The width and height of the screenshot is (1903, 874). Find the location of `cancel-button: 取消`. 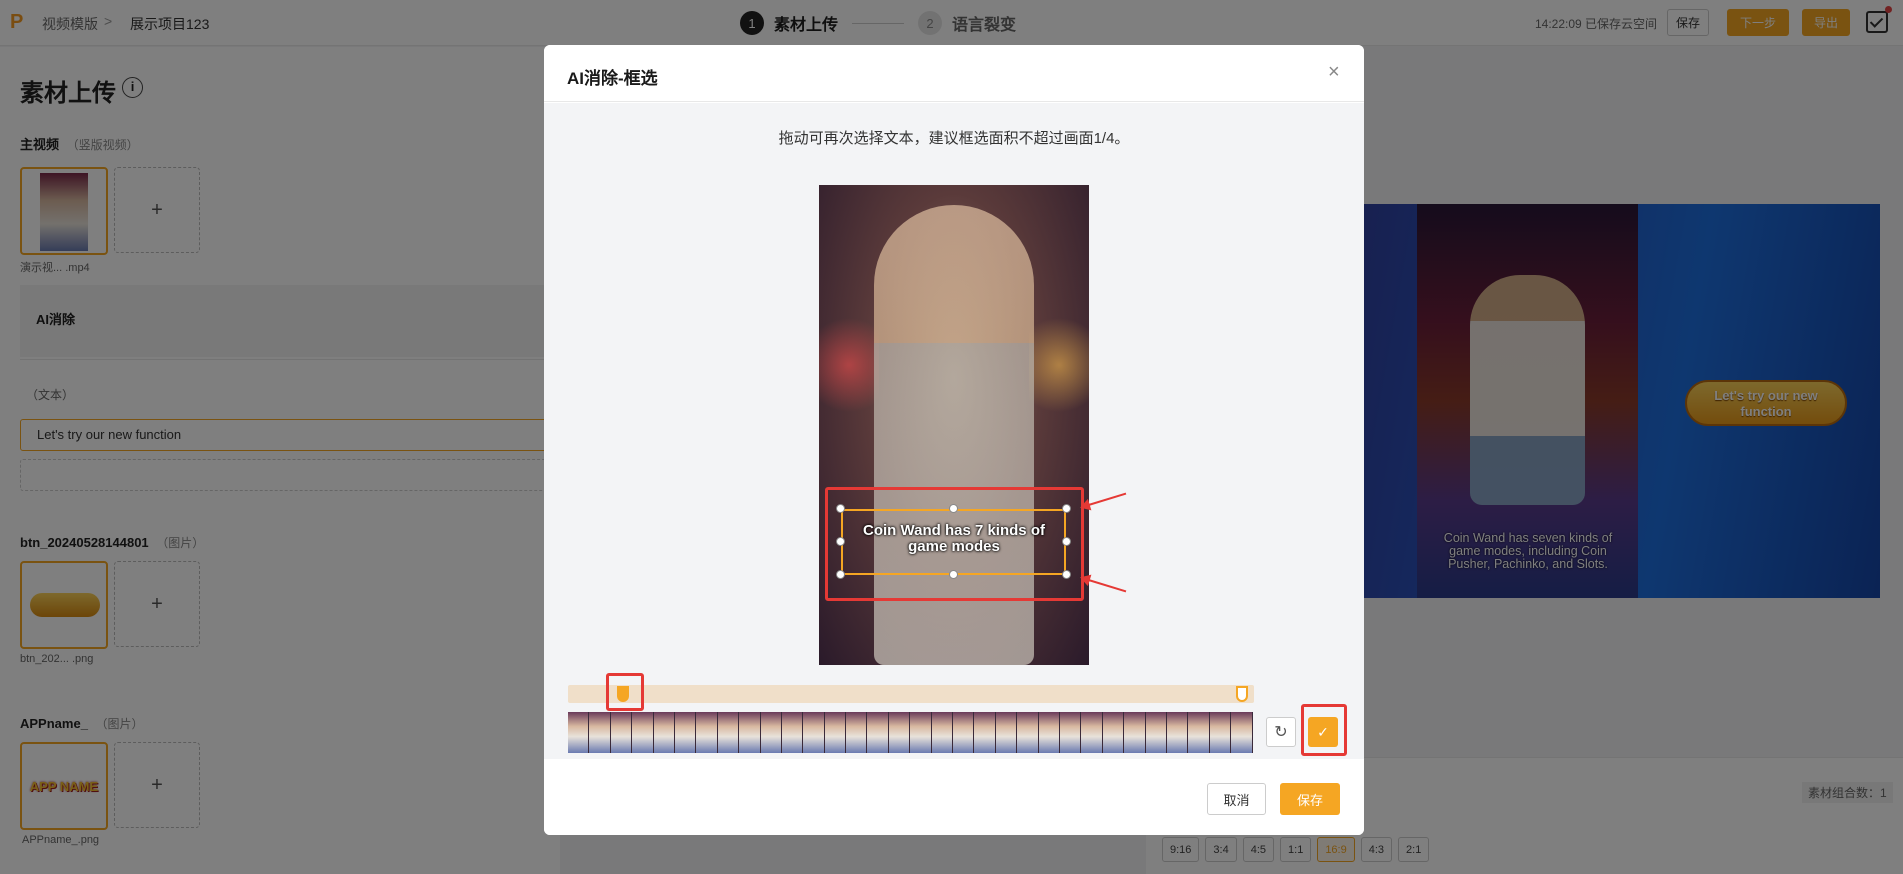

cancel-button: 取消 is located at coordinates (1236, 799).